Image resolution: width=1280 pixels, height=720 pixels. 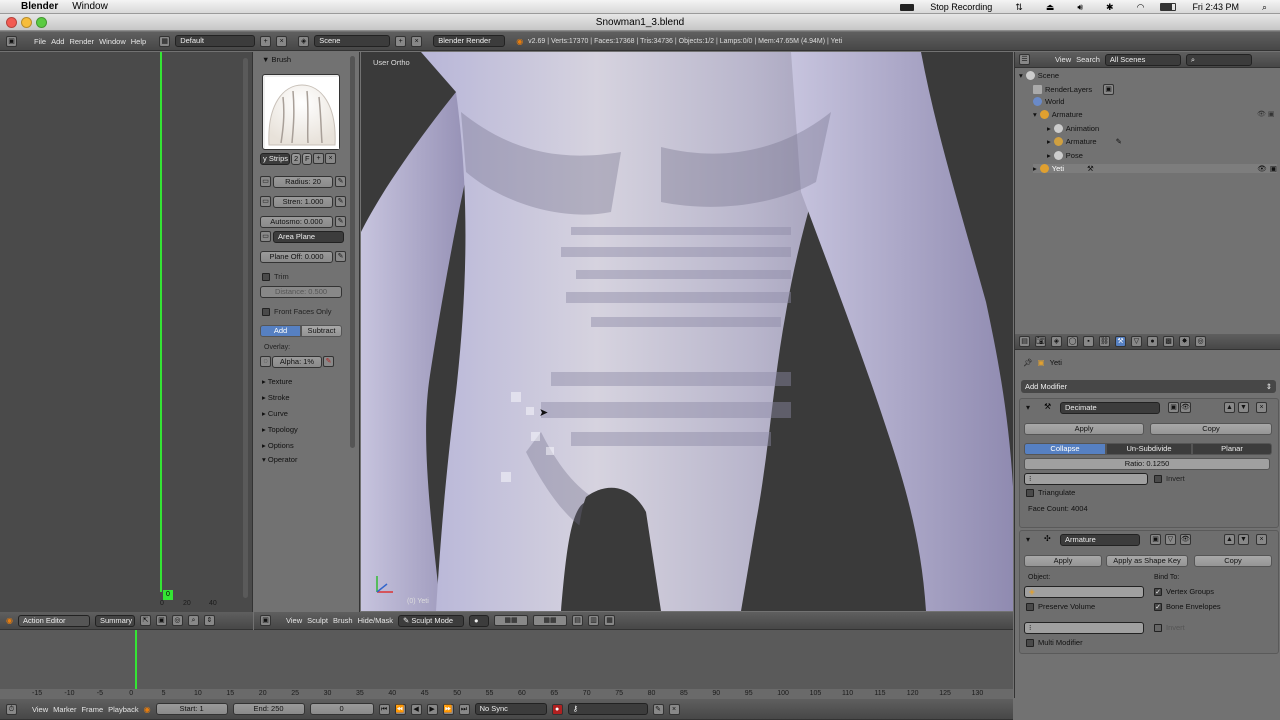 What do you see at coordinates (1243, 539) in the screenshot?
I see `armature-move-down-icon: ▼` at bounding box center [1243, 539].